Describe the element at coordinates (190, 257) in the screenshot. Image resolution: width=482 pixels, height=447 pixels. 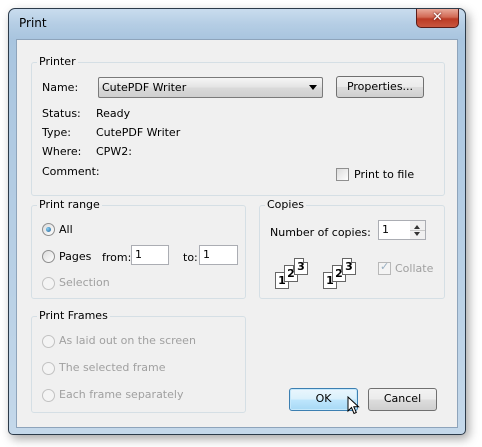
I see `to-label: to:` at that location.